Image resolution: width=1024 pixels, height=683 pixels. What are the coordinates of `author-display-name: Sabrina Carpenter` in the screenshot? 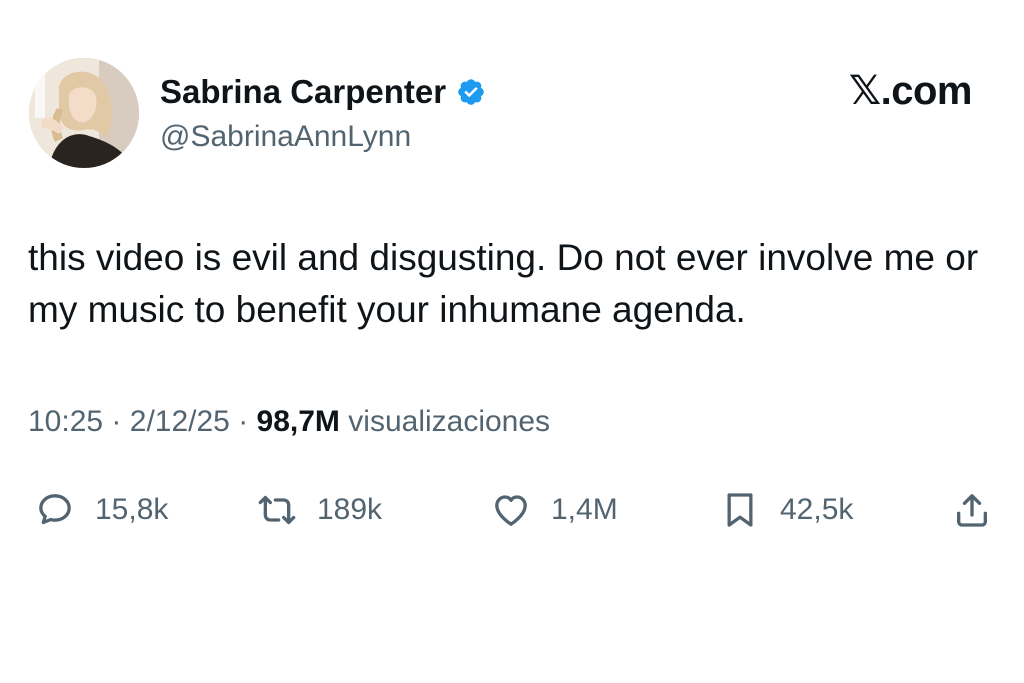 It's located at (303, 92).